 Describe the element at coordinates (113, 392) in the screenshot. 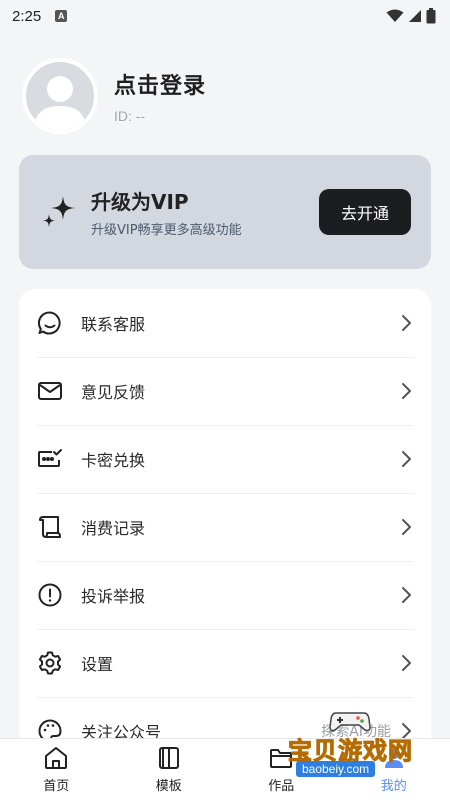

I see `menu-label: 意见反馈` at that location.